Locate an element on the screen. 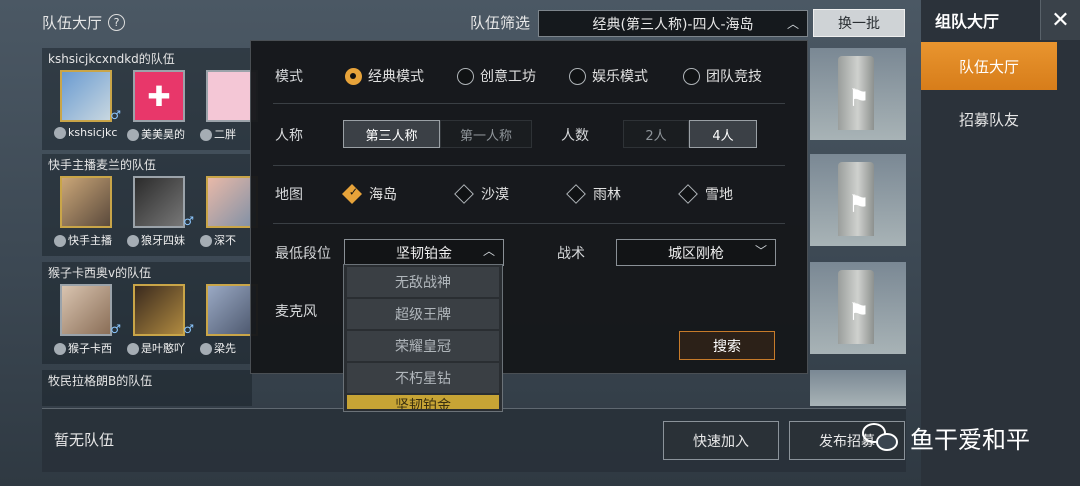 The image size is (1080, 486). mode-option-team: 团队竞技 is located at coordinates (722, 76).